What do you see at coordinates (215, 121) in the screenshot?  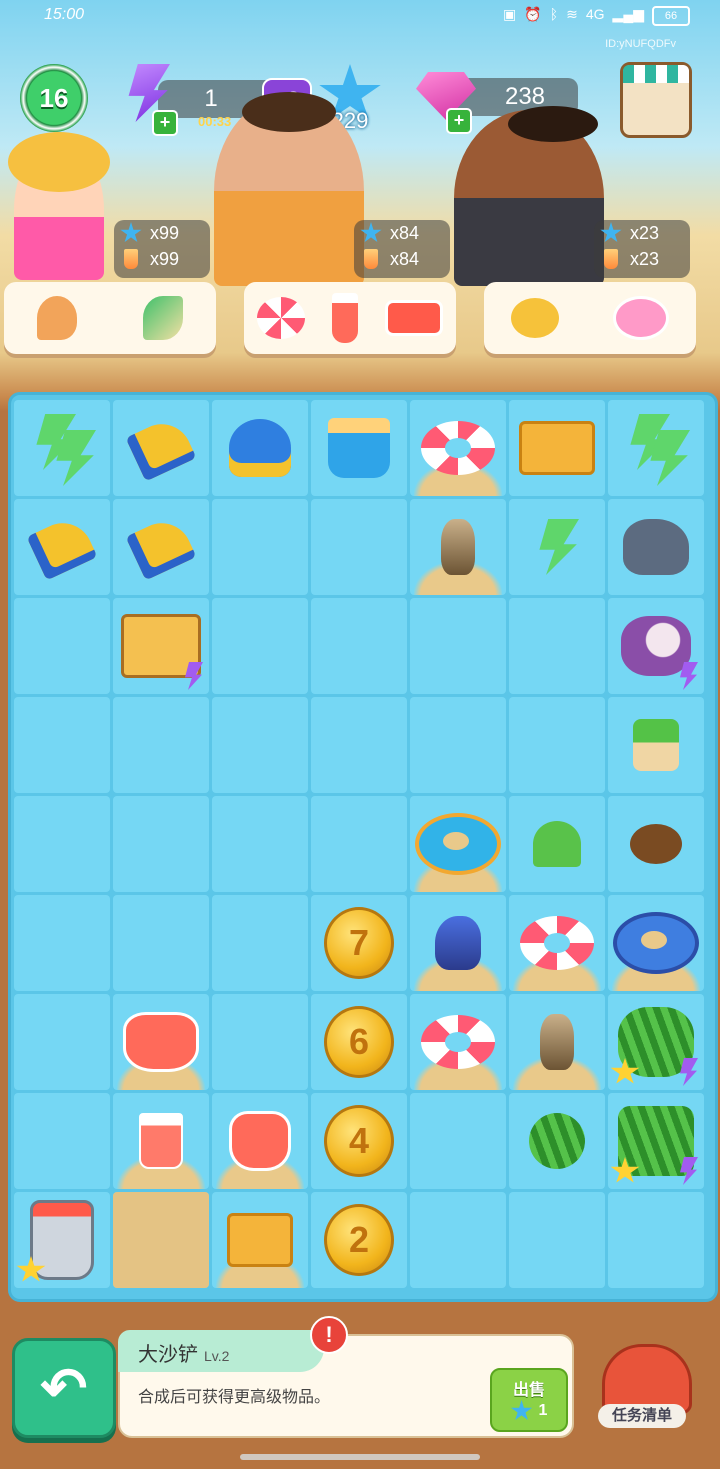 I see `energy-timer: 00:33` at bounding box center [215, 121].